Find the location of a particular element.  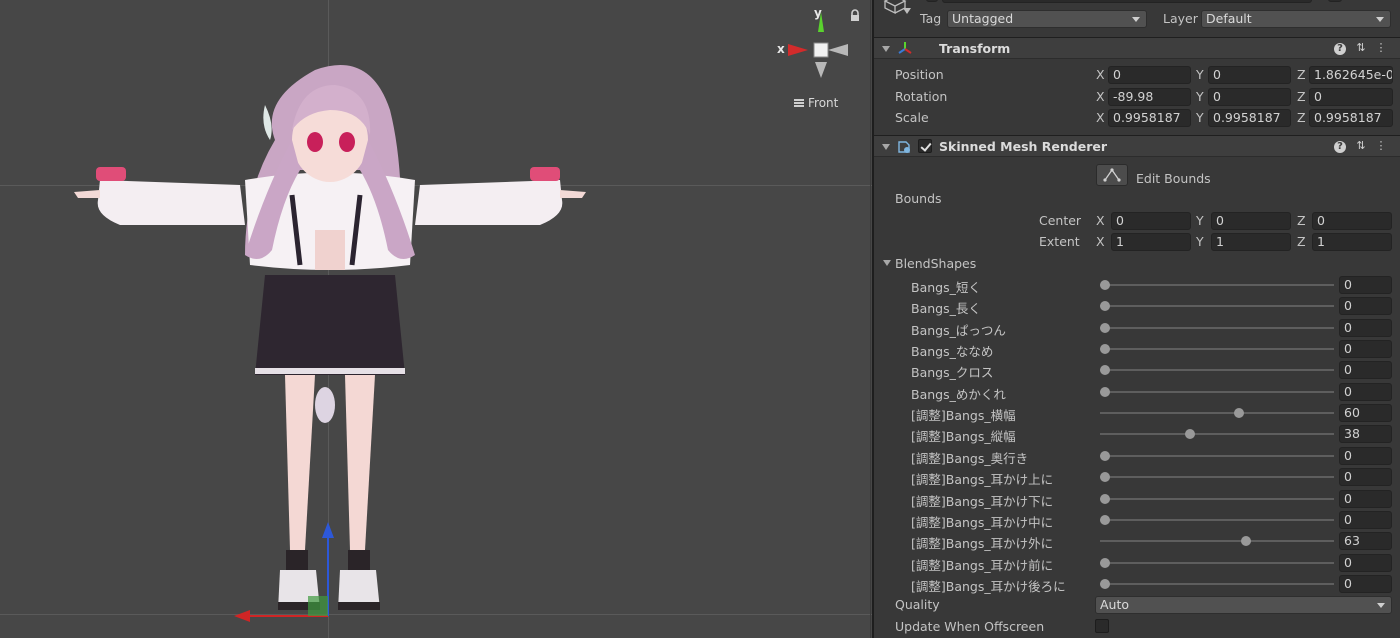

static-flag is located at coordinates (1335, 1).